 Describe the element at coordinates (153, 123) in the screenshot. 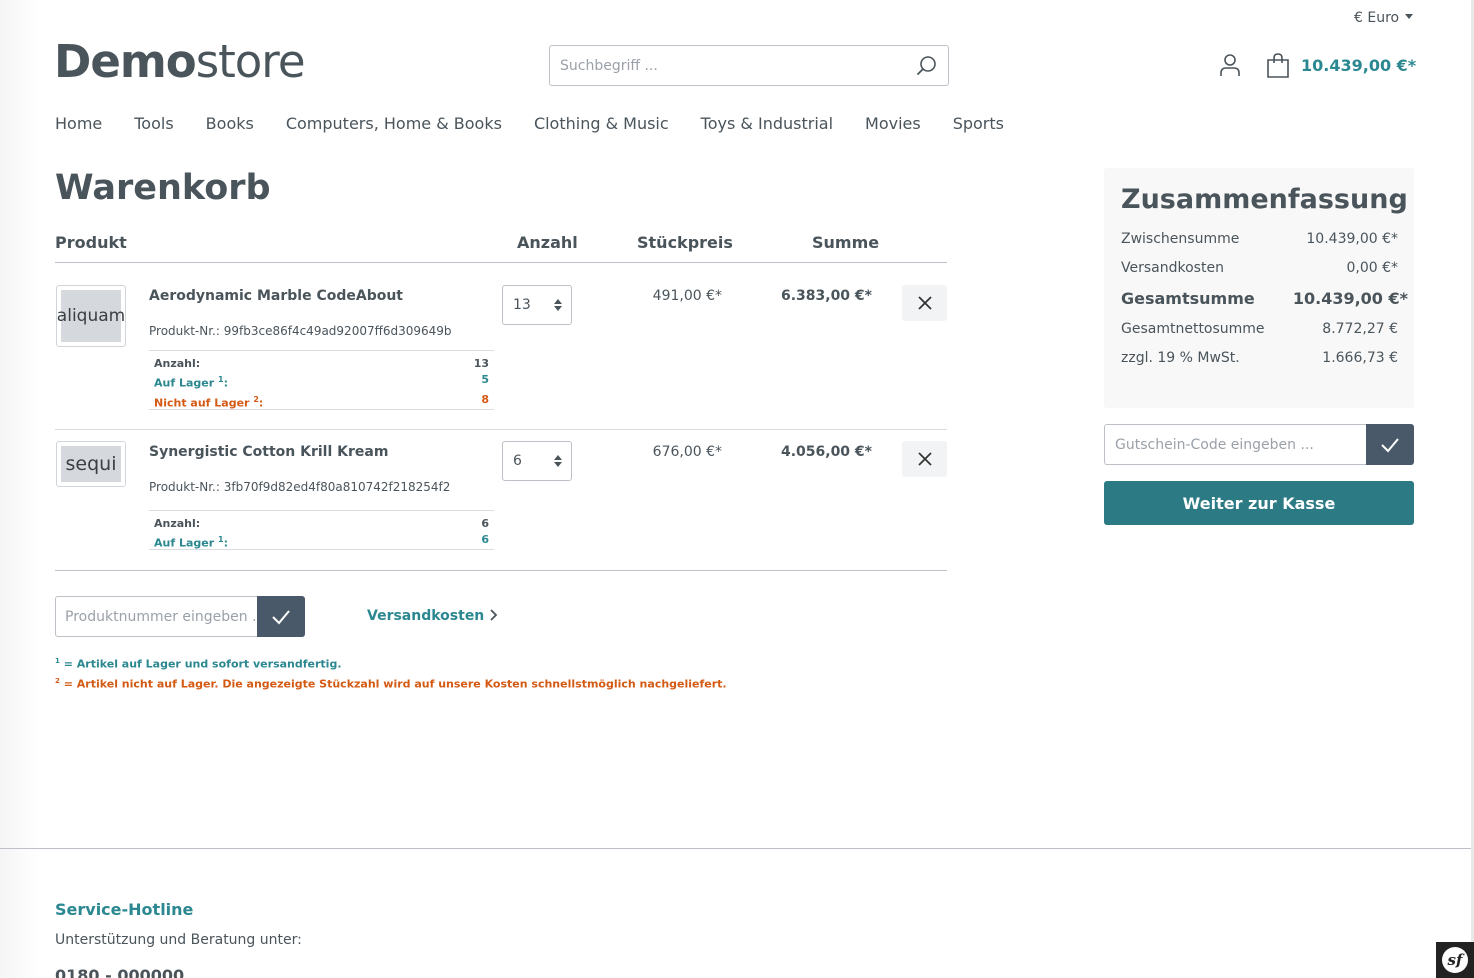

I see `nav-item-tools: Tools` at that location.